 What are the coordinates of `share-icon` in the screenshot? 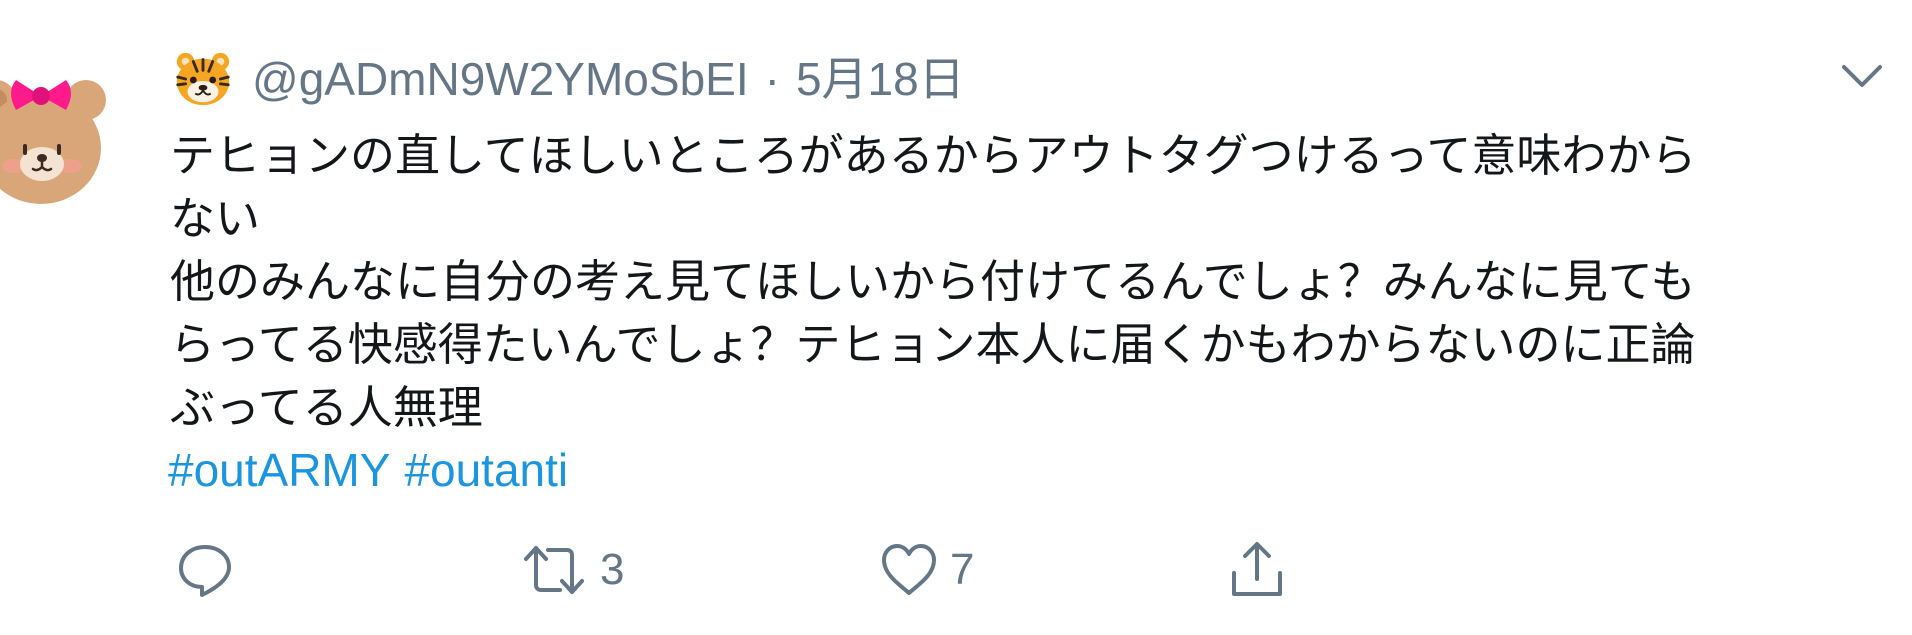 It's located at (1257, 569).